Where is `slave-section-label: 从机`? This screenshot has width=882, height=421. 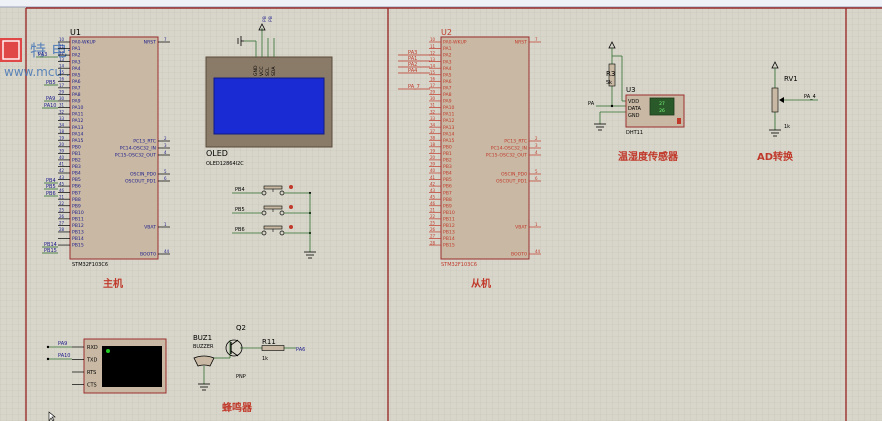
slave-section-label: 从机 is located at coordinates (481, 283).